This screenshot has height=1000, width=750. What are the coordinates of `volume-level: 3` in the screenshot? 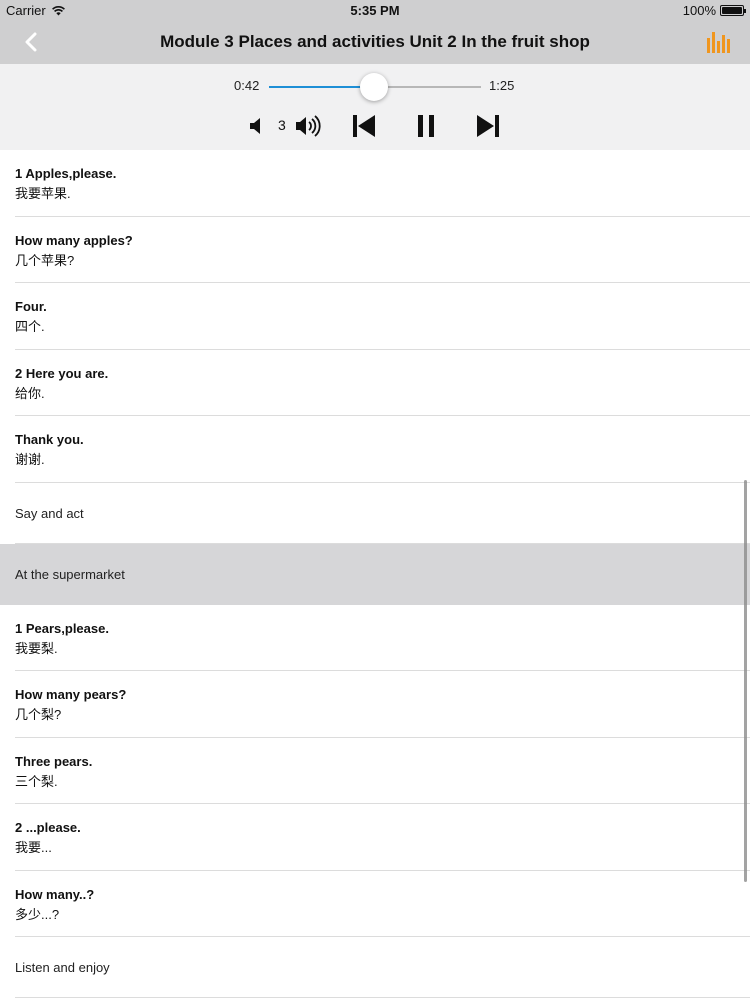 It's located at (282, 125).